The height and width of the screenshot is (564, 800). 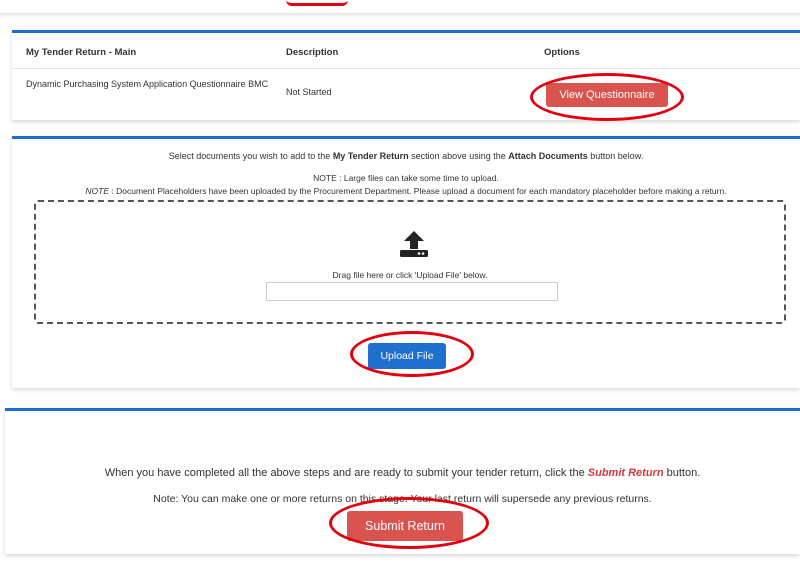 I want to click on instruction-bold-section: My Tender Return, so click(x=370, y=156).